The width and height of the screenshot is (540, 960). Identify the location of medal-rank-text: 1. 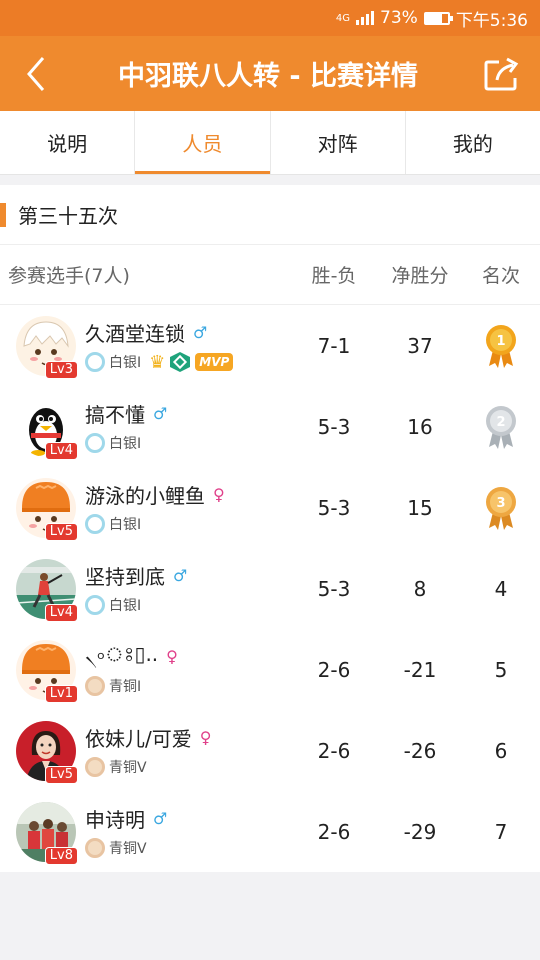
(500, 341).